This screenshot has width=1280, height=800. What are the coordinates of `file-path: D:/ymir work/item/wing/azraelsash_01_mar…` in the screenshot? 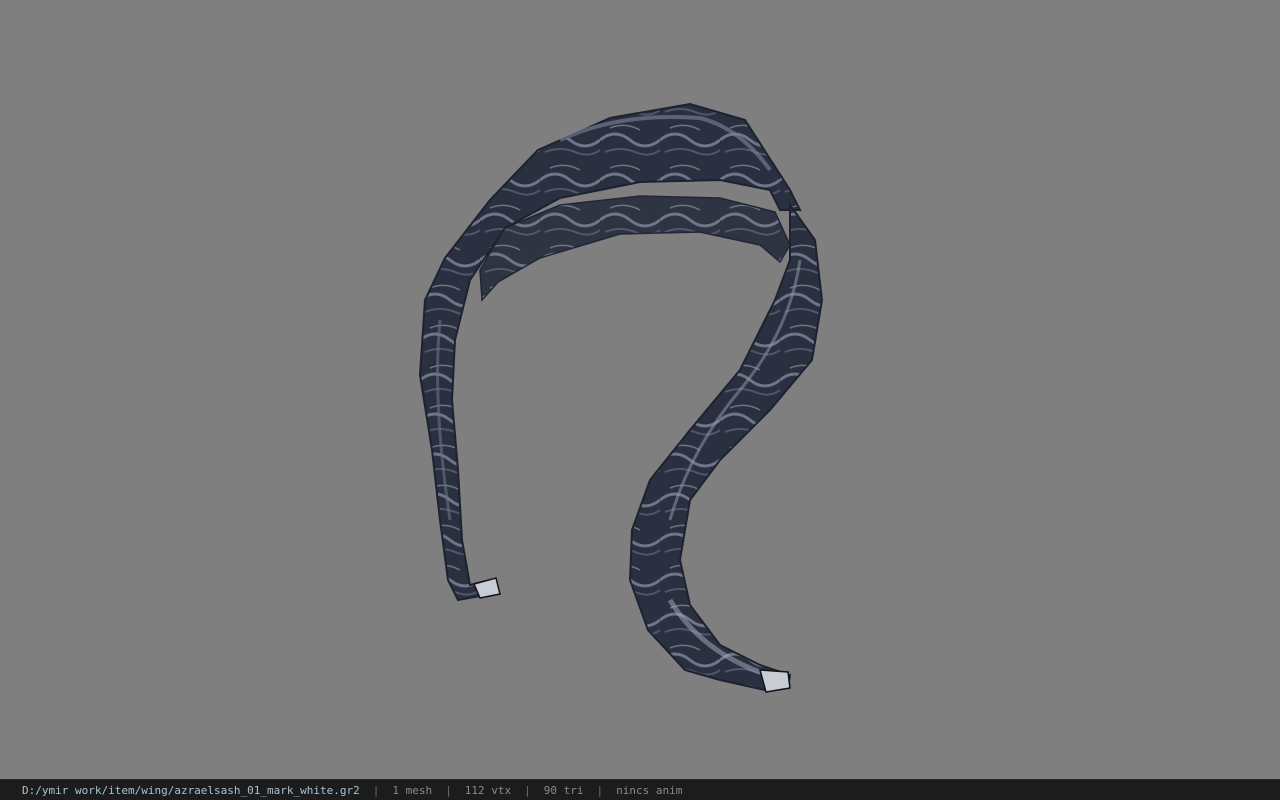 It's located at (191, 790).